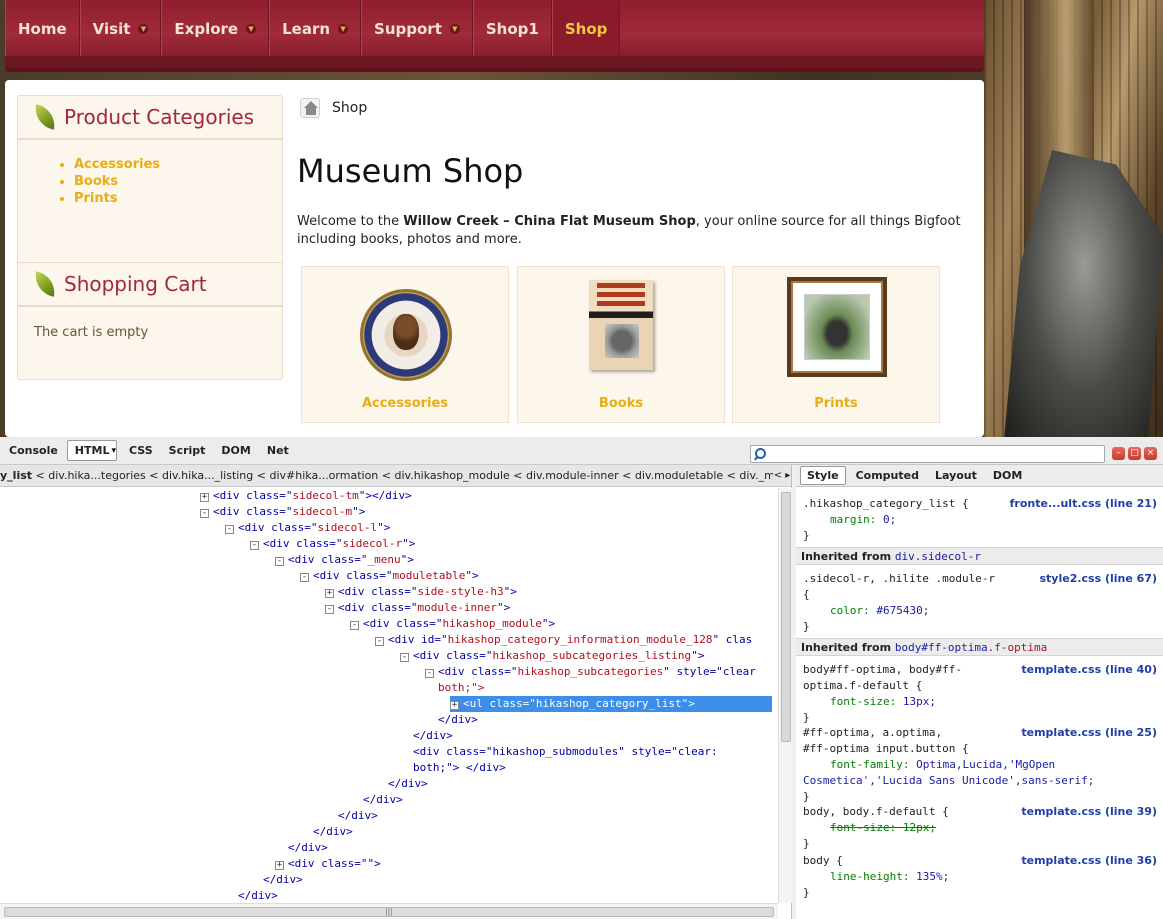 This screenshot has width=1163, height=919. Describe the element at coordinates (1134, 453) in the screenshot. I see `detach-icon: □` at that location.